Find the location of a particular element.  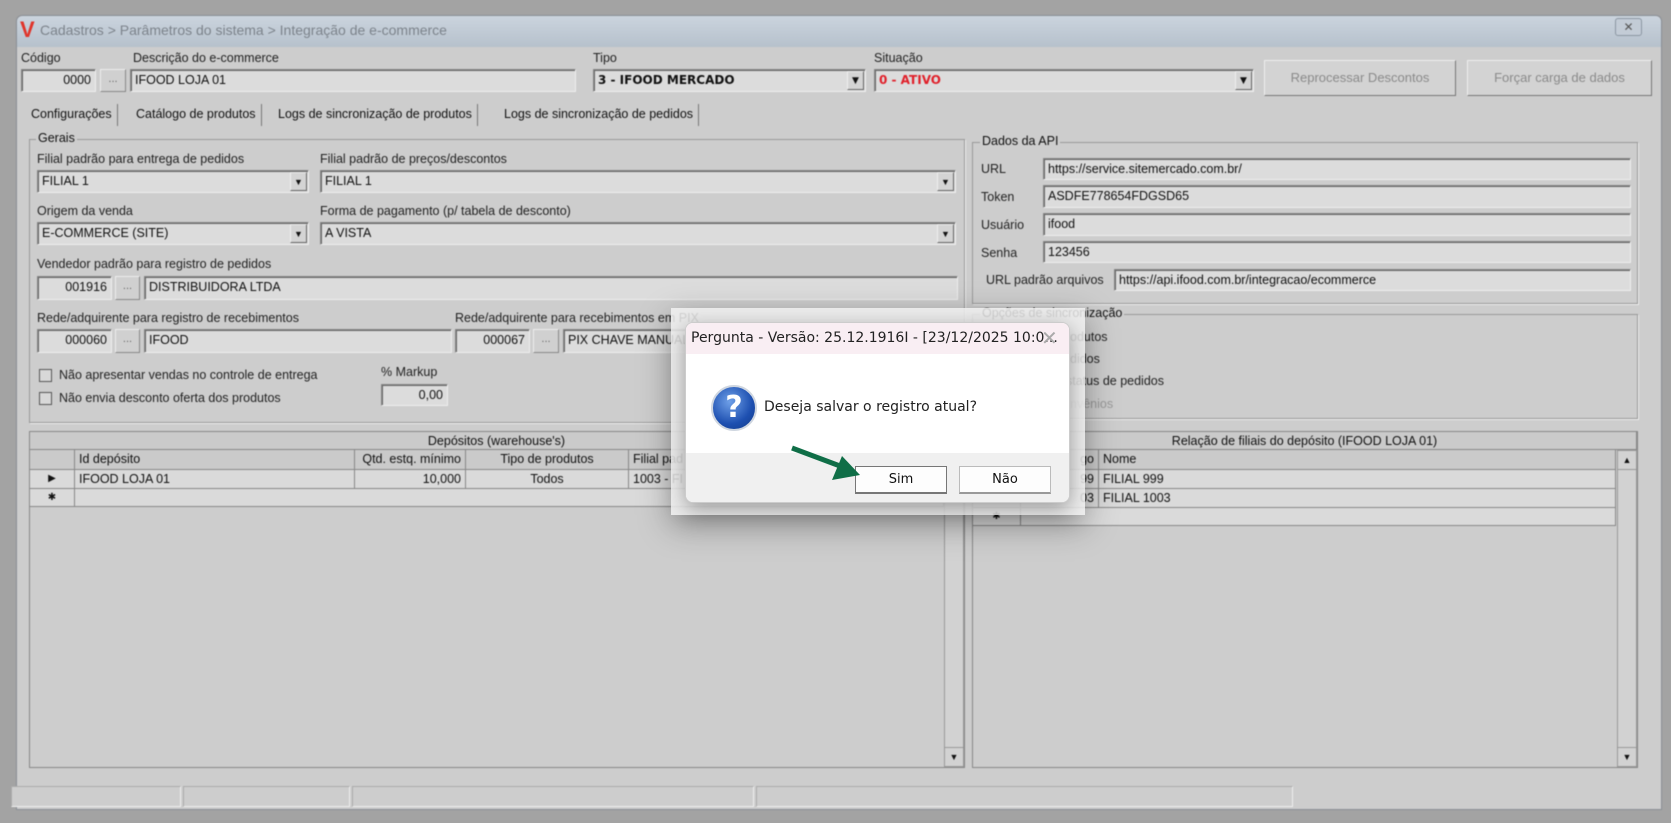

situacao-select: 0 - ATIVO ▼ is located at coordinates (1064, 80).